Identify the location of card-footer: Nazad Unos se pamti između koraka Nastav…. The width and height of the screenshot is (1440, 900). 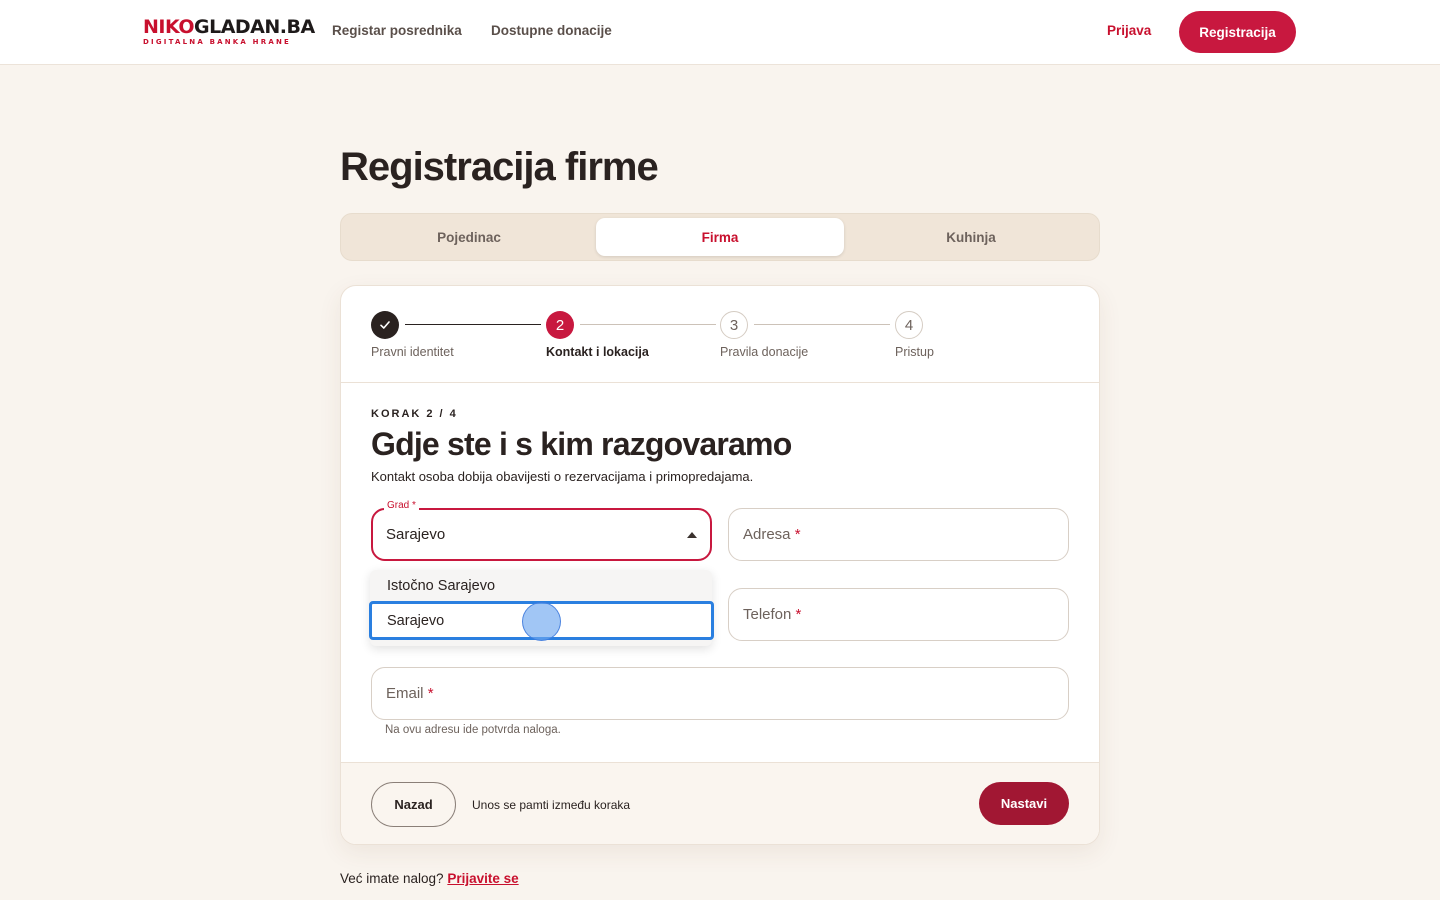
(720, 803).